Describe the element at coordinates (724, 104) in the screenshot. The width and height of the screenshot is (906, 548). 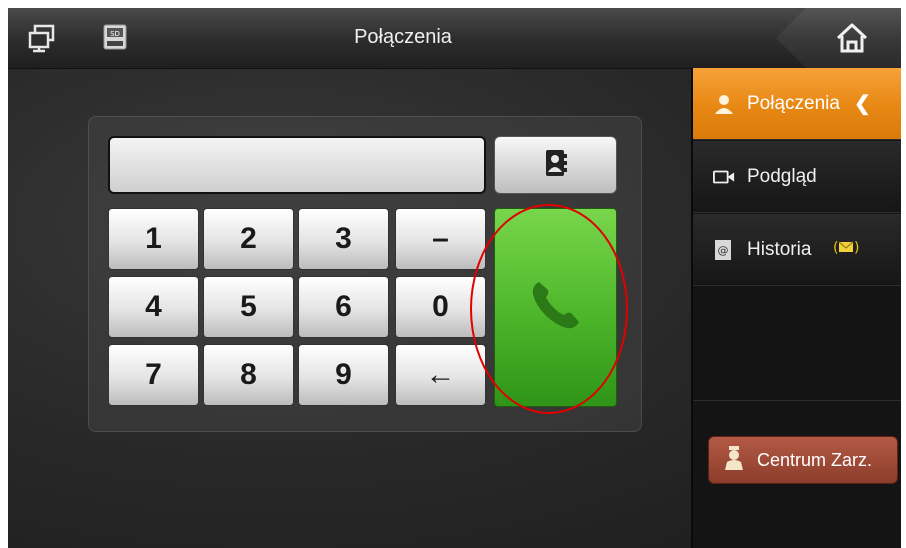
I see `user-icon` at that location.